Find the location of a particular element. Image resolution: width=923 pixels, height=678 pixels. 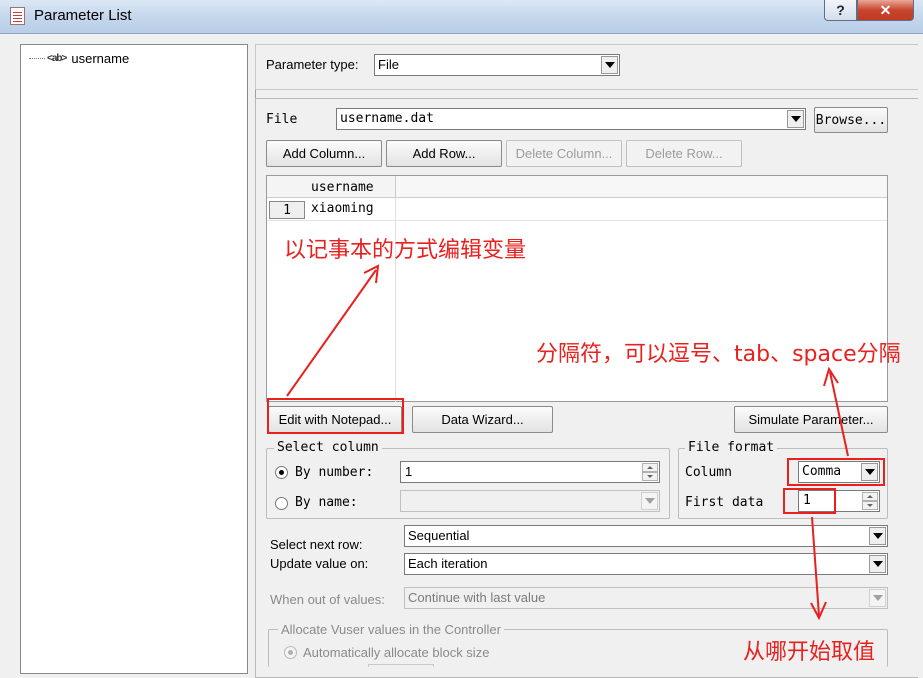

select-next-row-select: Sequential is located at coordinates (646, 536).